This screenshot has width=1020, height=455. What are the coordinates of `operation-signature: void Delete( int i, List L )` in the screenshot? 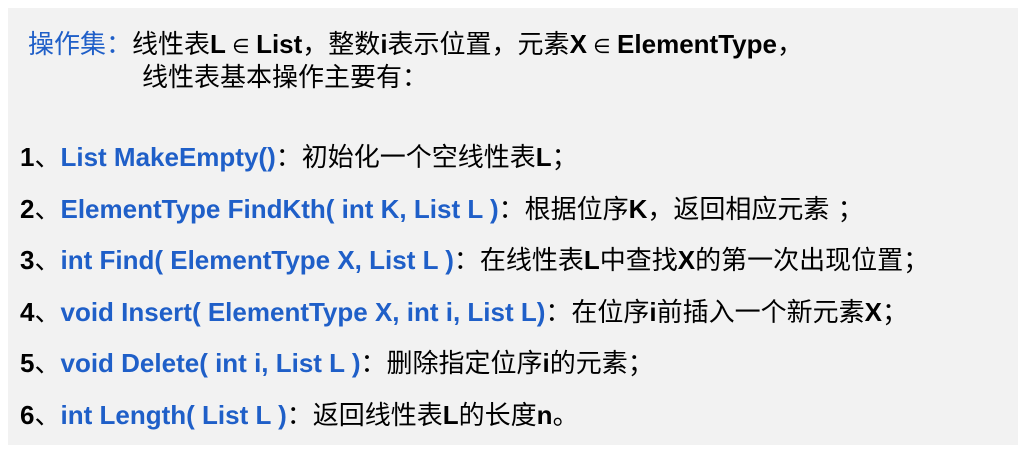 It's located at (210, 363).